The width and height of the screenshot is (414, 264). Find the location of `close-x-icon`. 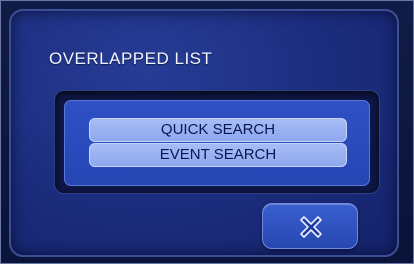

close-x-icon is located at coordinates (311, 227).